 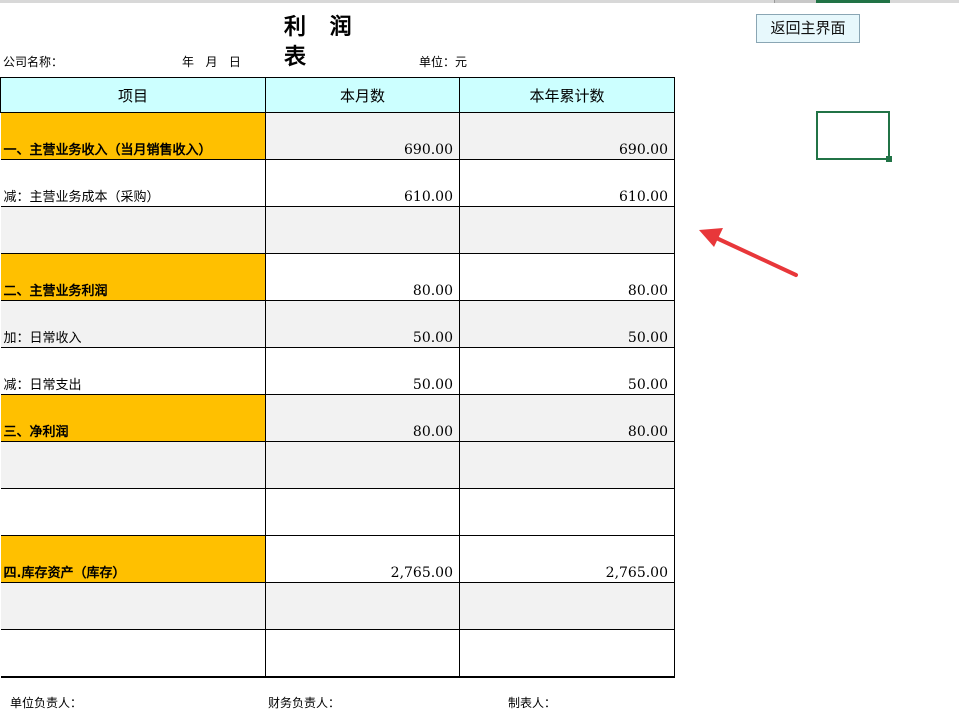 I want to click on preparer-label: 制表人：, so click(x=532, y=703).